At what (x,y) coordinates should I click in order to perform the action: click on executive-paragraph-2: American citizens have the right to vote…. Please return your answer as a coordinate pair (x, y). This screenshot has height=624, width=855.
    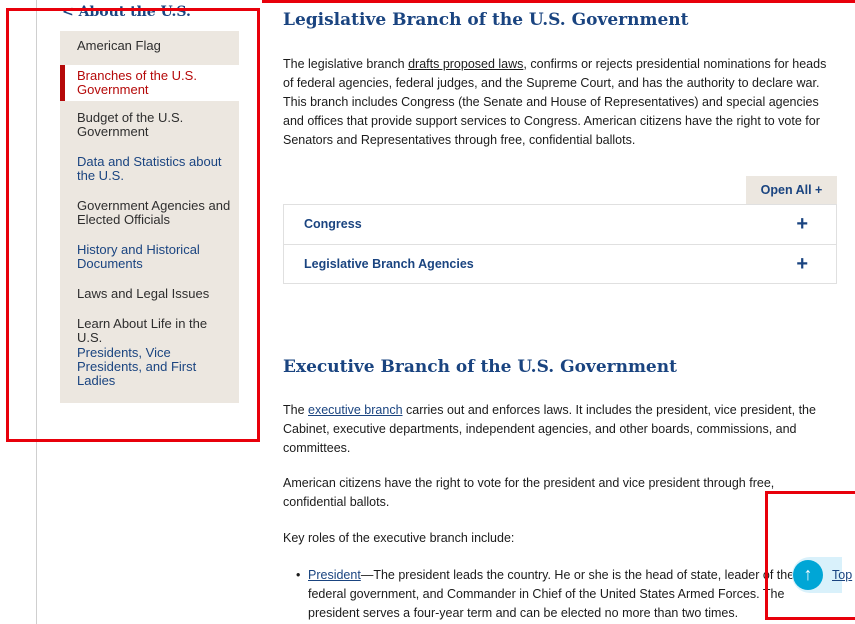
    Looking at the image, I should click on (529, 492).